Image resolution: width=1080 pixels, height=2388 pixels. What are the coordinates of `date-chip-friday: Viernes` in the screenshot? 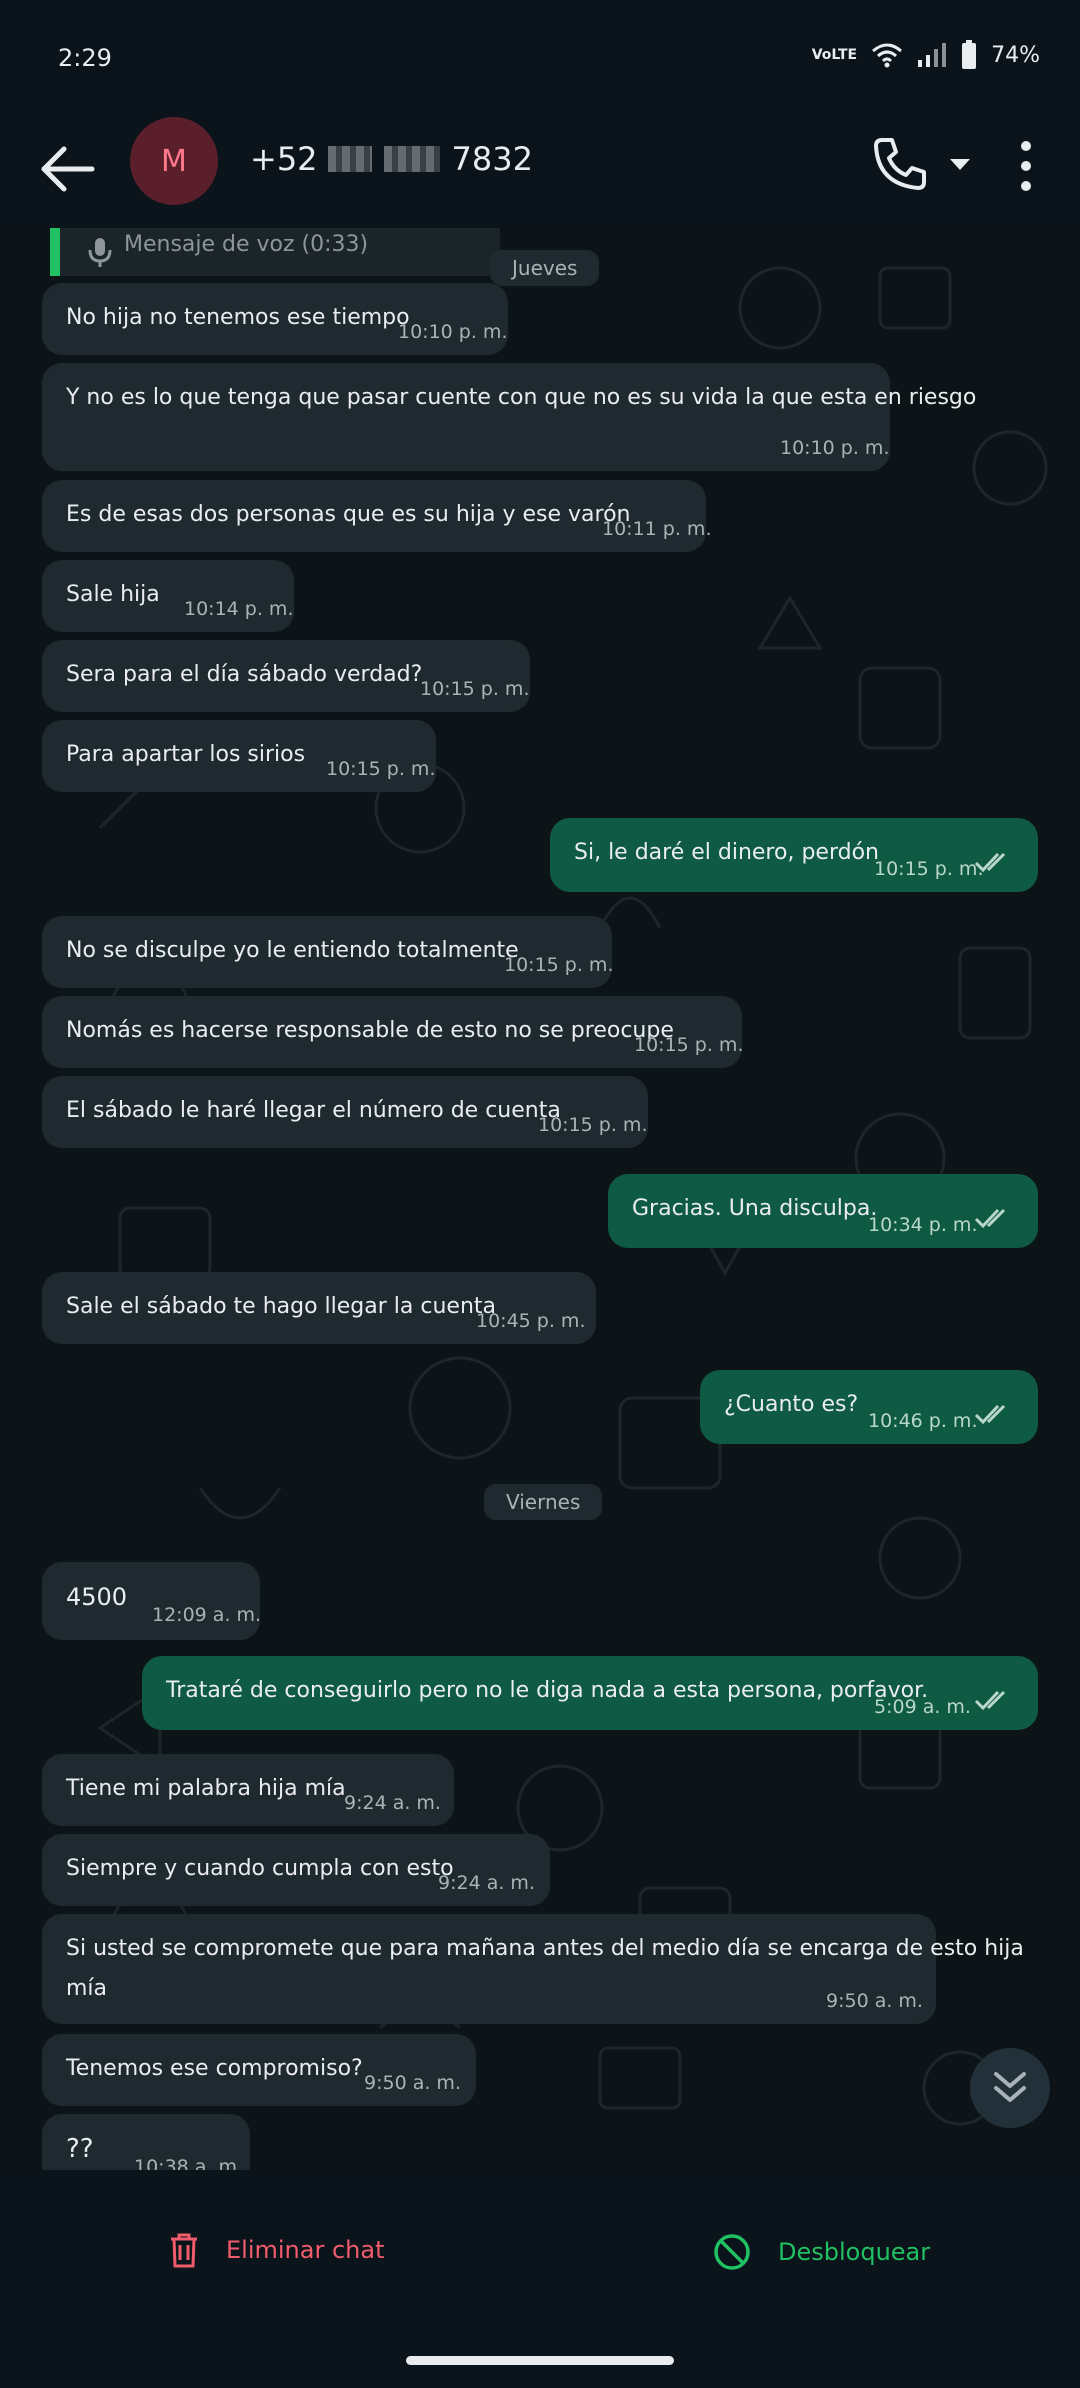 It's located at (543, 1502).